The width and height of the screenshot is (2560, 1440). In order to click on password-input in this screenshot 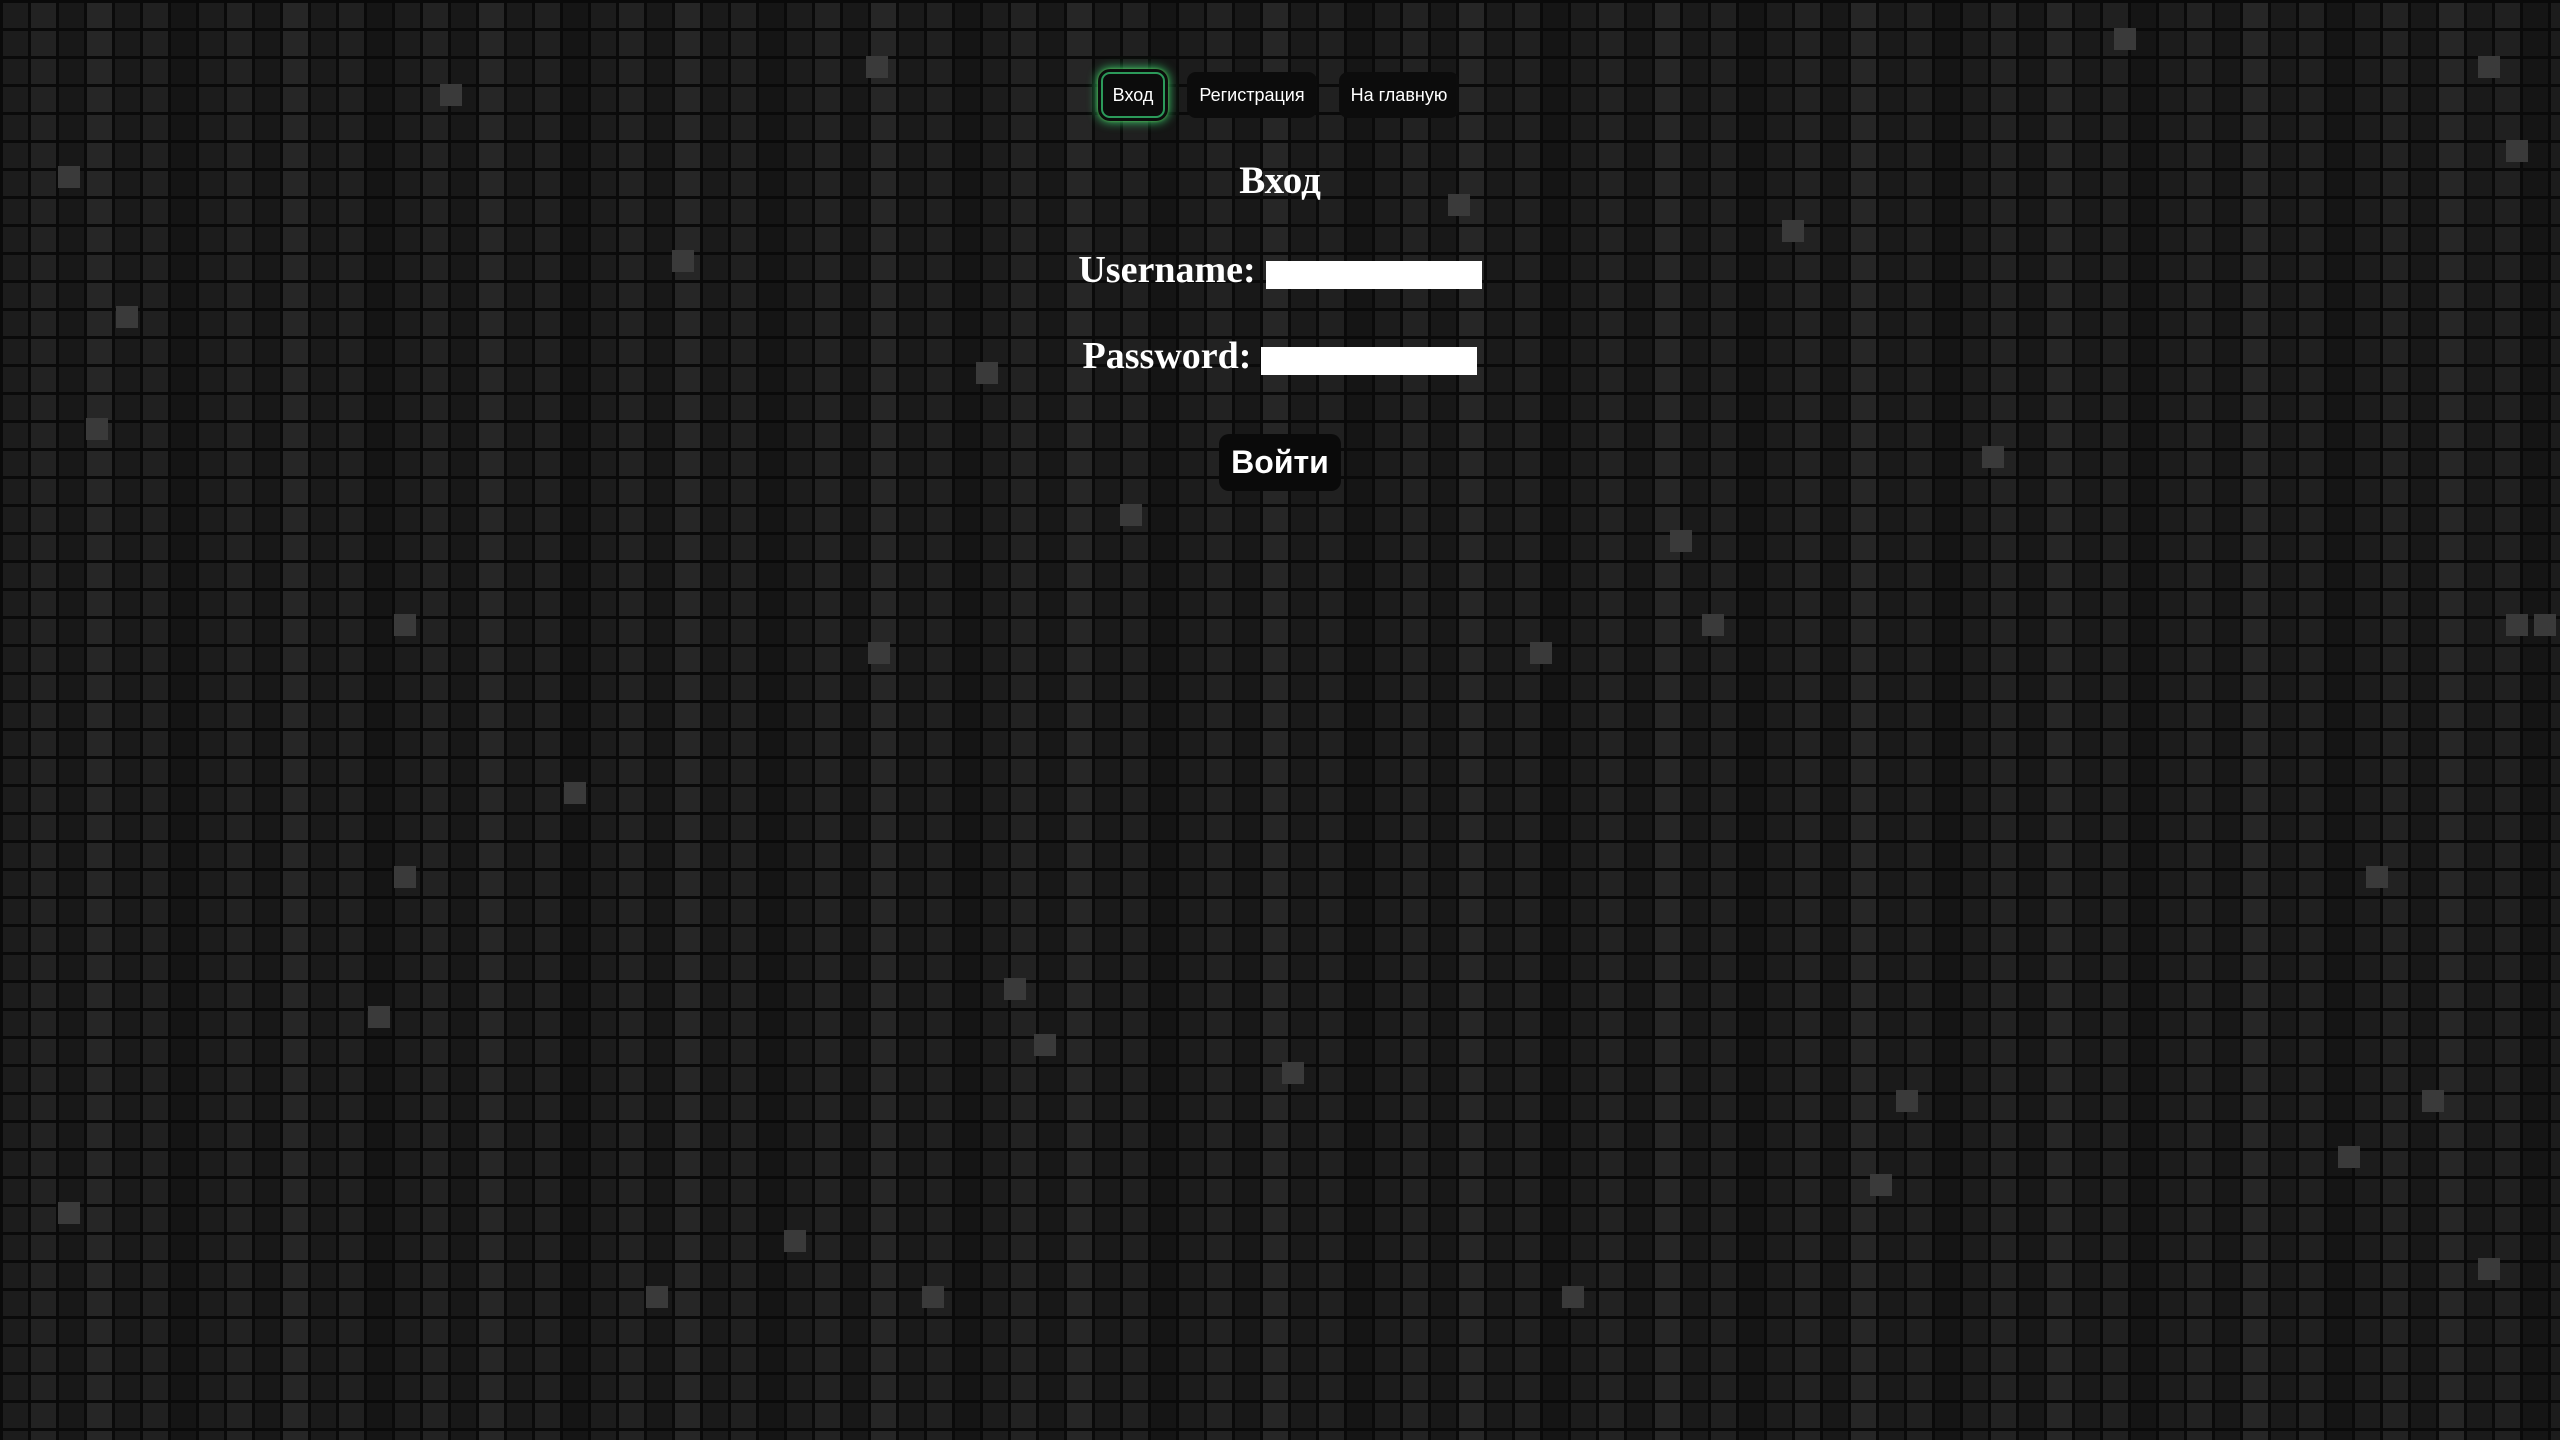, I will do `click(1369, 361)`.